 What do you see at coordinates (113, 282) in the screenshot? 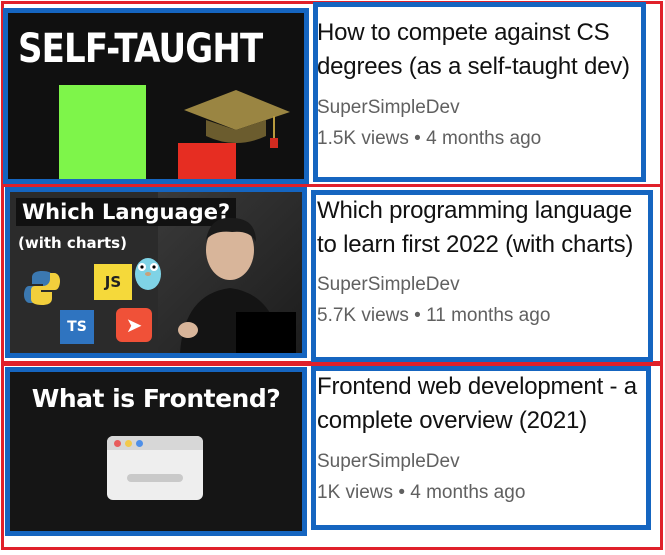
I see `javascript-logo-icon: JS` at bounding box center [113, 282].